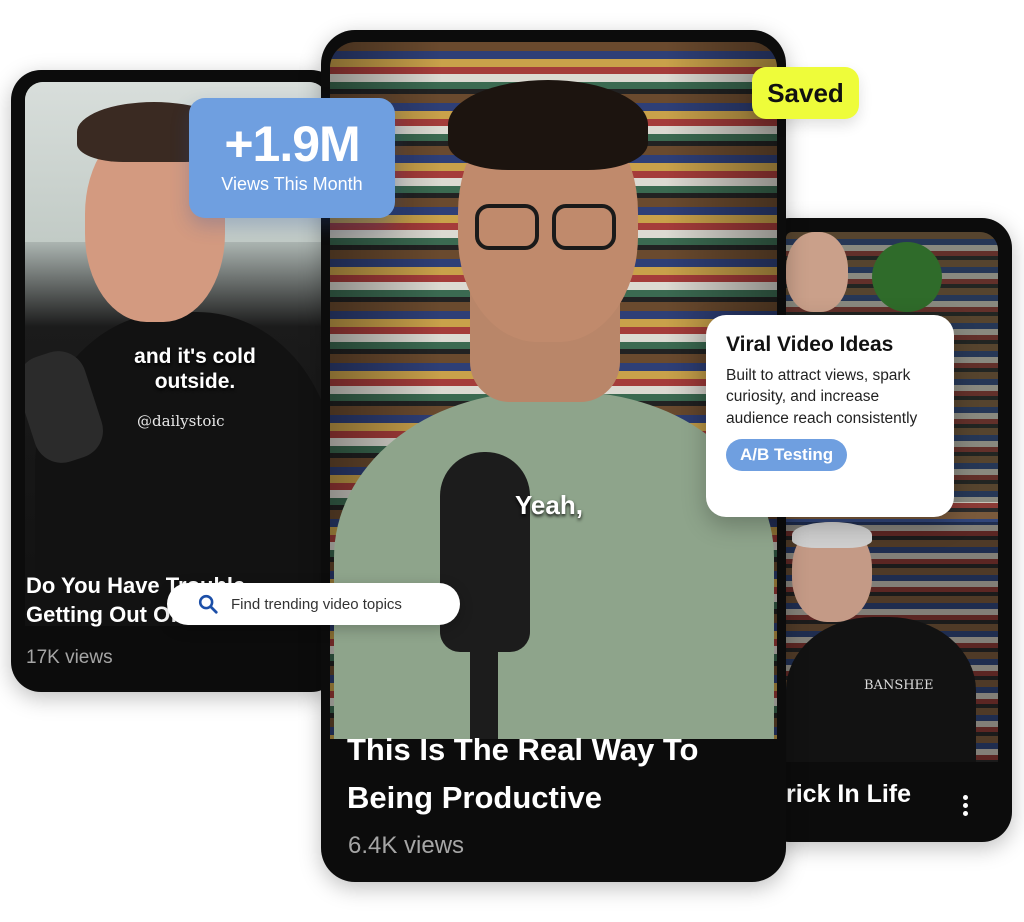 This screenshot has width=1024, height=922. I want to click on views-stat-badge: +1.9M Views This Month, so click(292, 158).